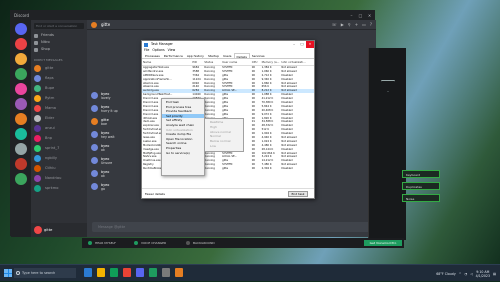  What do you see at coordinates (59, 188) in the screenshot?
I see `dm-item: sprkmo` at bounding box center [59, 188].